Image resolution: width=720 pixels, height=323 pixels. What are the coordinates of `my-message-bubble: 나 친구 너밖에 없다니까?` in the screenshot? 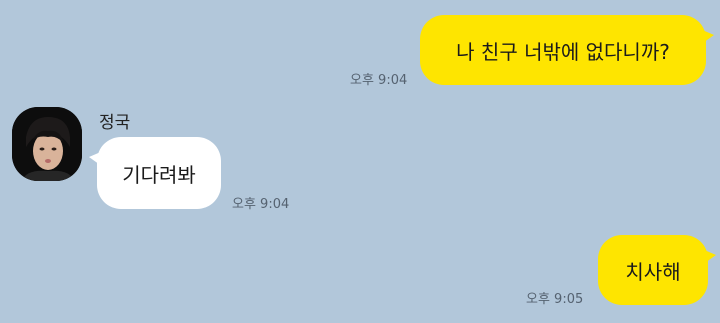 It's located at (567, 50).